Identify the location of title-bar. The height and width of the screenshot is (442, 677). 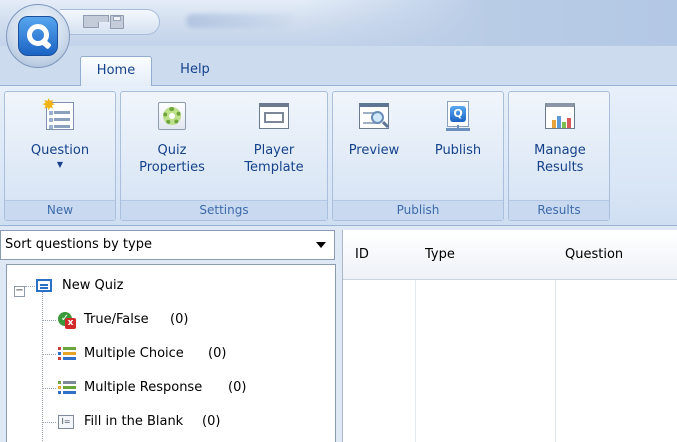
(338, 23).